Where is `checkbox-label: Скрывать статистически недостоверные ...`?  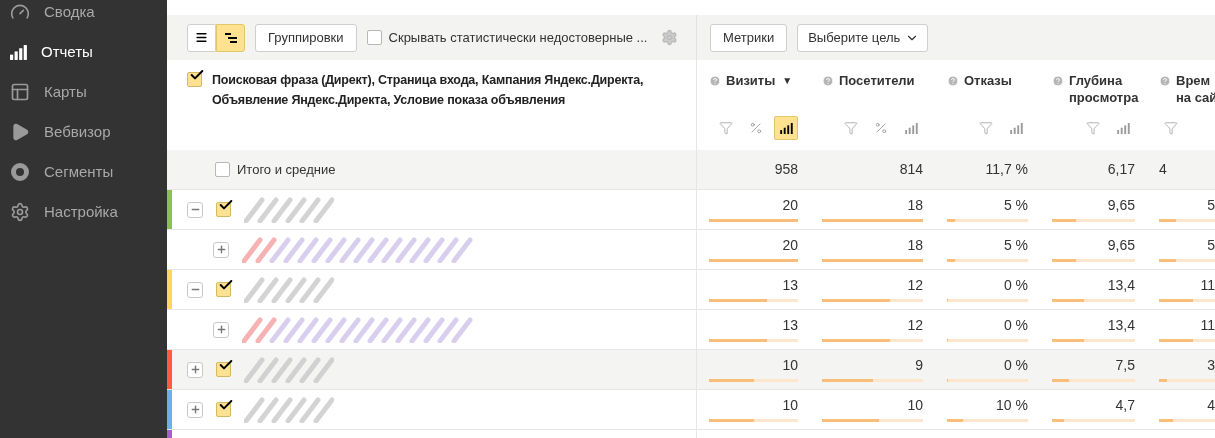 checkbox-label: Скрывать статистически недостоверные ... is located at coordinates (518, 37).